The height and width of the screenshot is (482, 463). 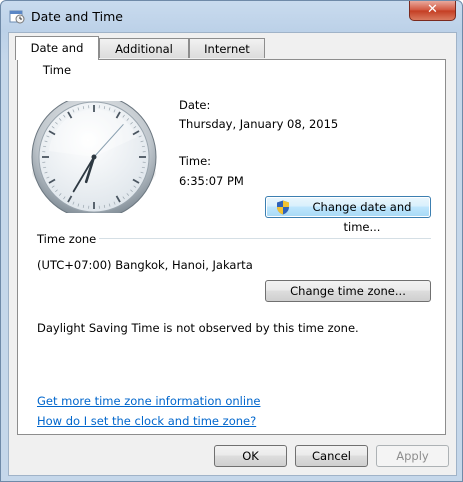 I want to click on analog-clock, so click(x=94, y=157).